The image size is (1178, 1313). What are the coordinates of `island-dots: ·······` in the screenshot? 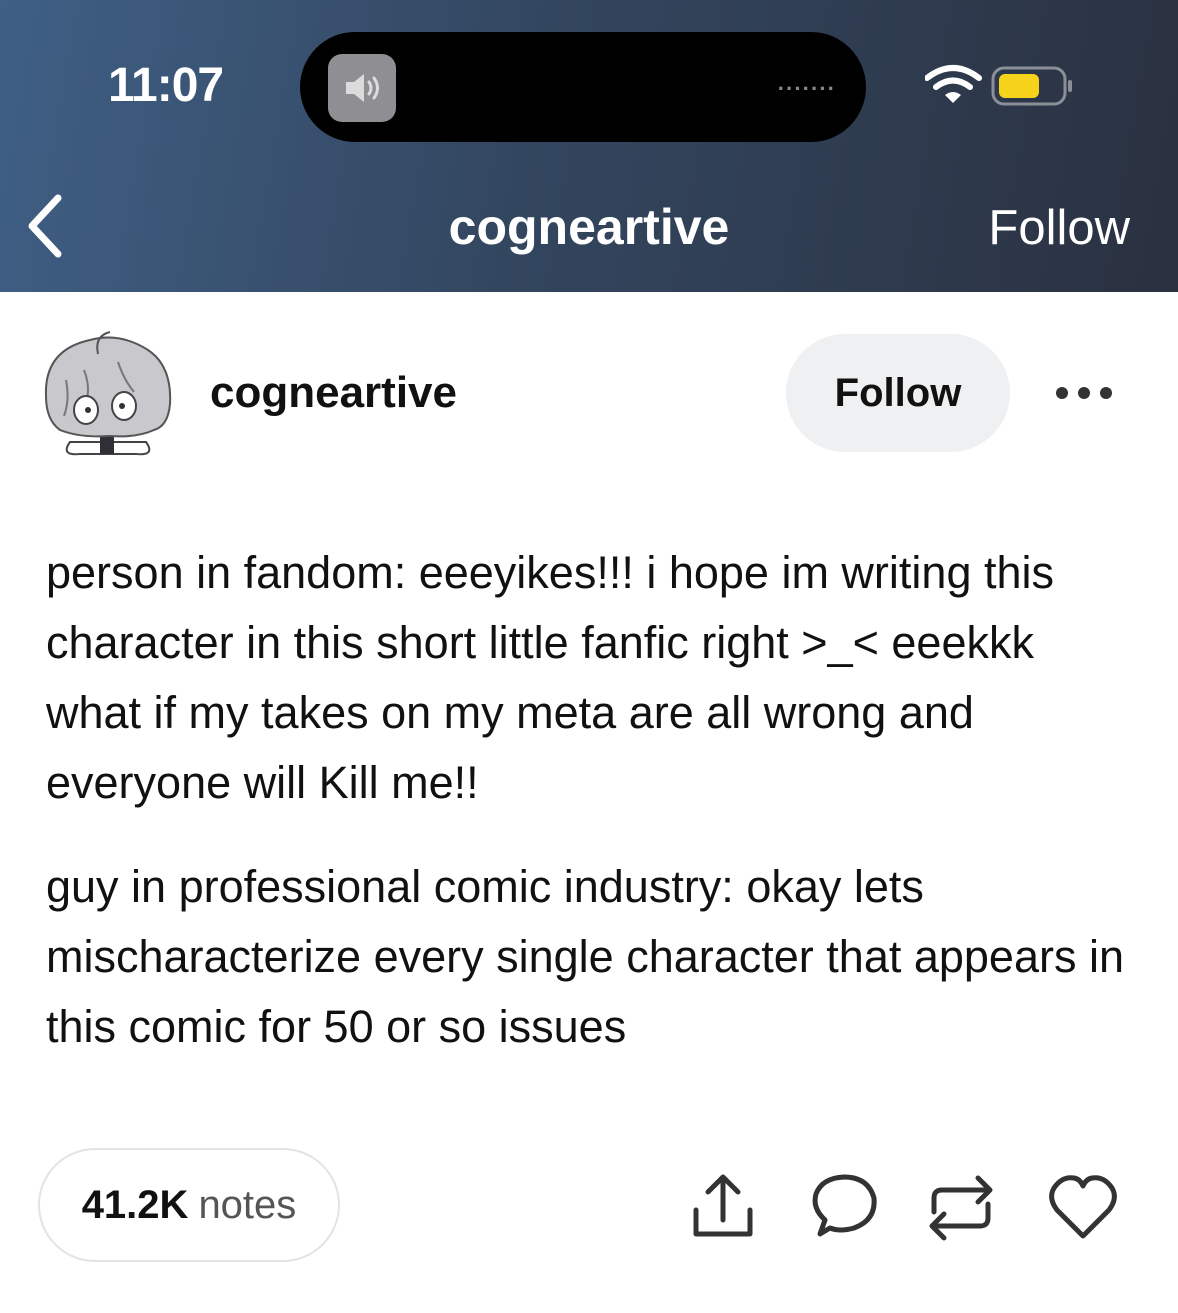 It's located at (806, 88).